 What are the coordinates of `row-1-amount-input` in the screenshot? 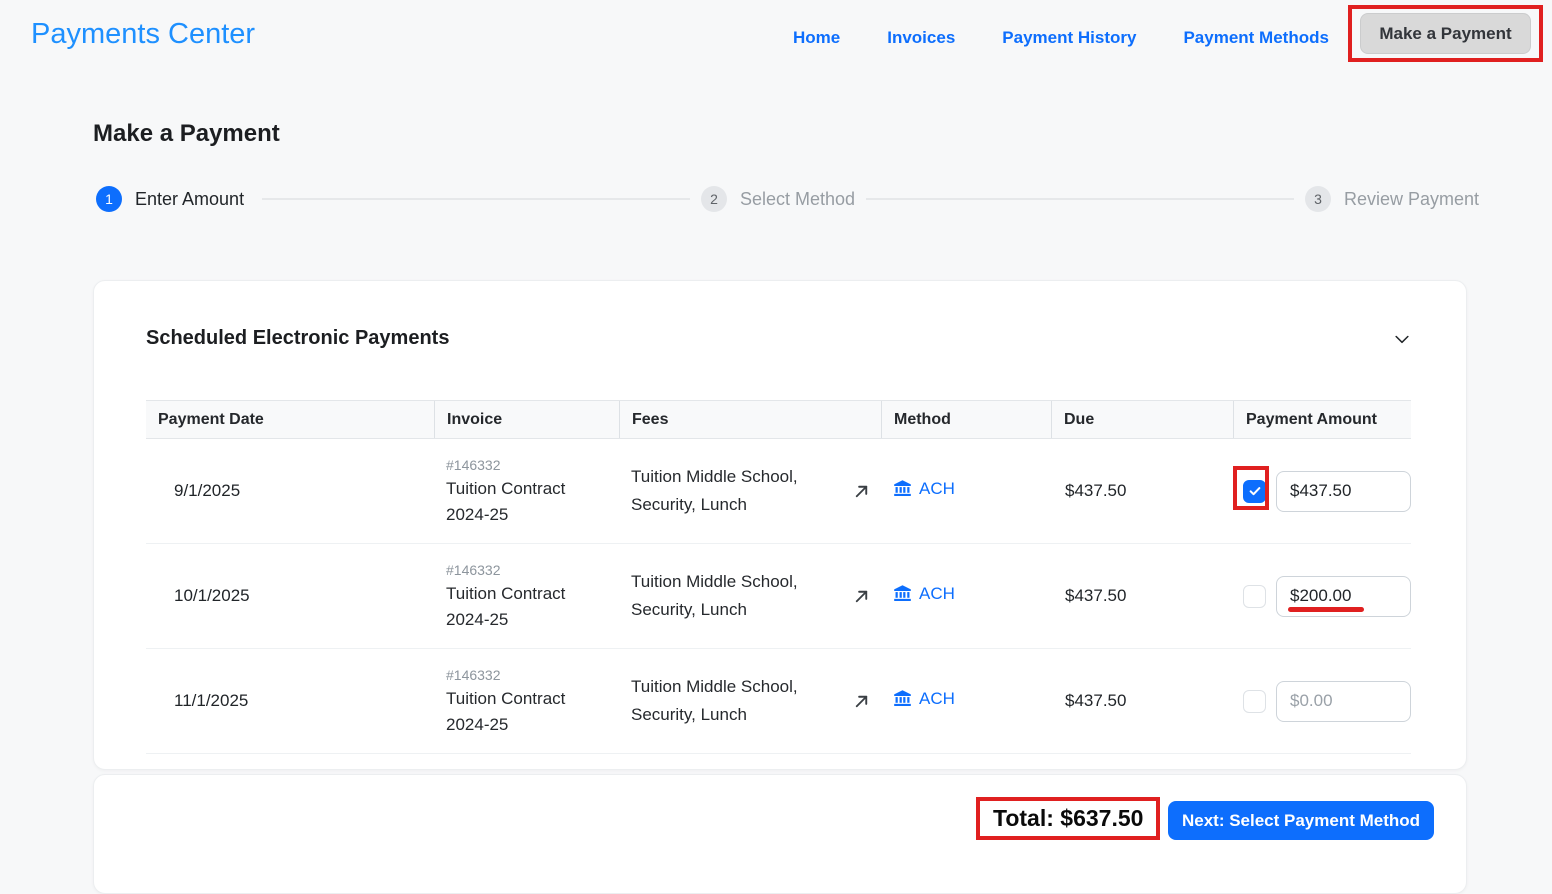 It's located at (1343, 491).